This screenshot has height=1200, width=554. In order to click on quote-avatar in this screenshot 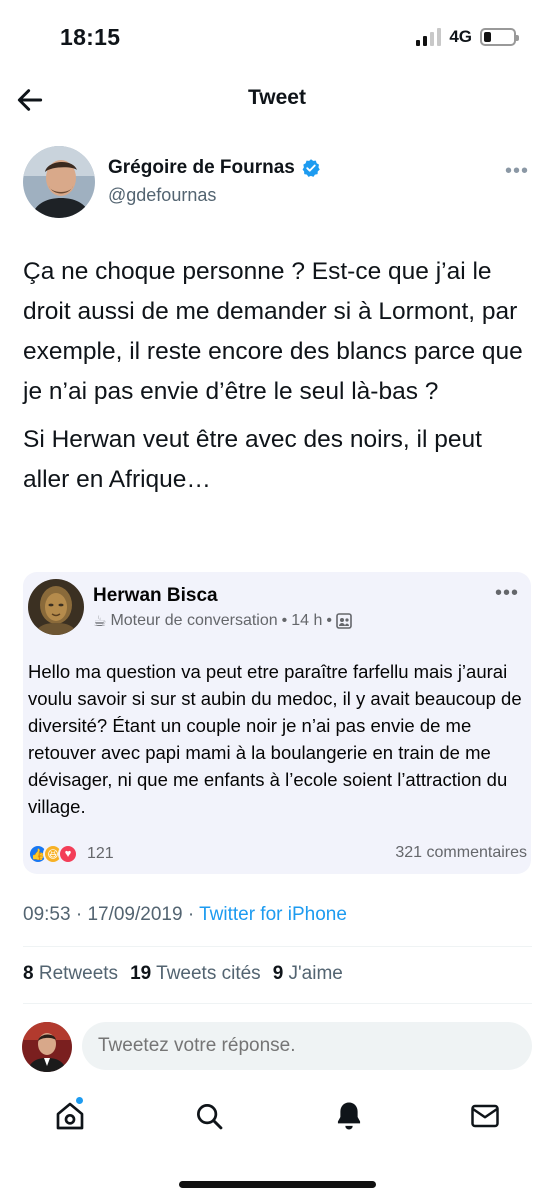, I will do `click(56, 607)`.